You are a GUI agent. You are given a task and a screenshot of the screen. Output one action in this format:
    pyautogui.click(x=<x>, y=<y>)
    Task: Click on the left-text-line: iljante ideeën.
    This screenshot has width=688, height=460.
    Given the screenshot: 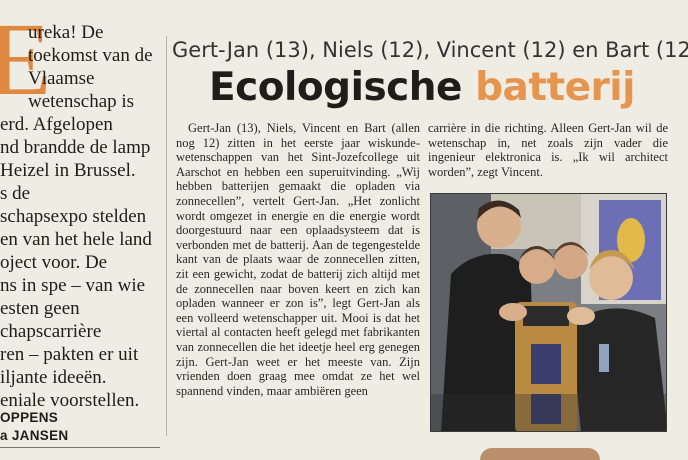 What is the action you would take?
    pyautogui.click(x=53, y=377)
    